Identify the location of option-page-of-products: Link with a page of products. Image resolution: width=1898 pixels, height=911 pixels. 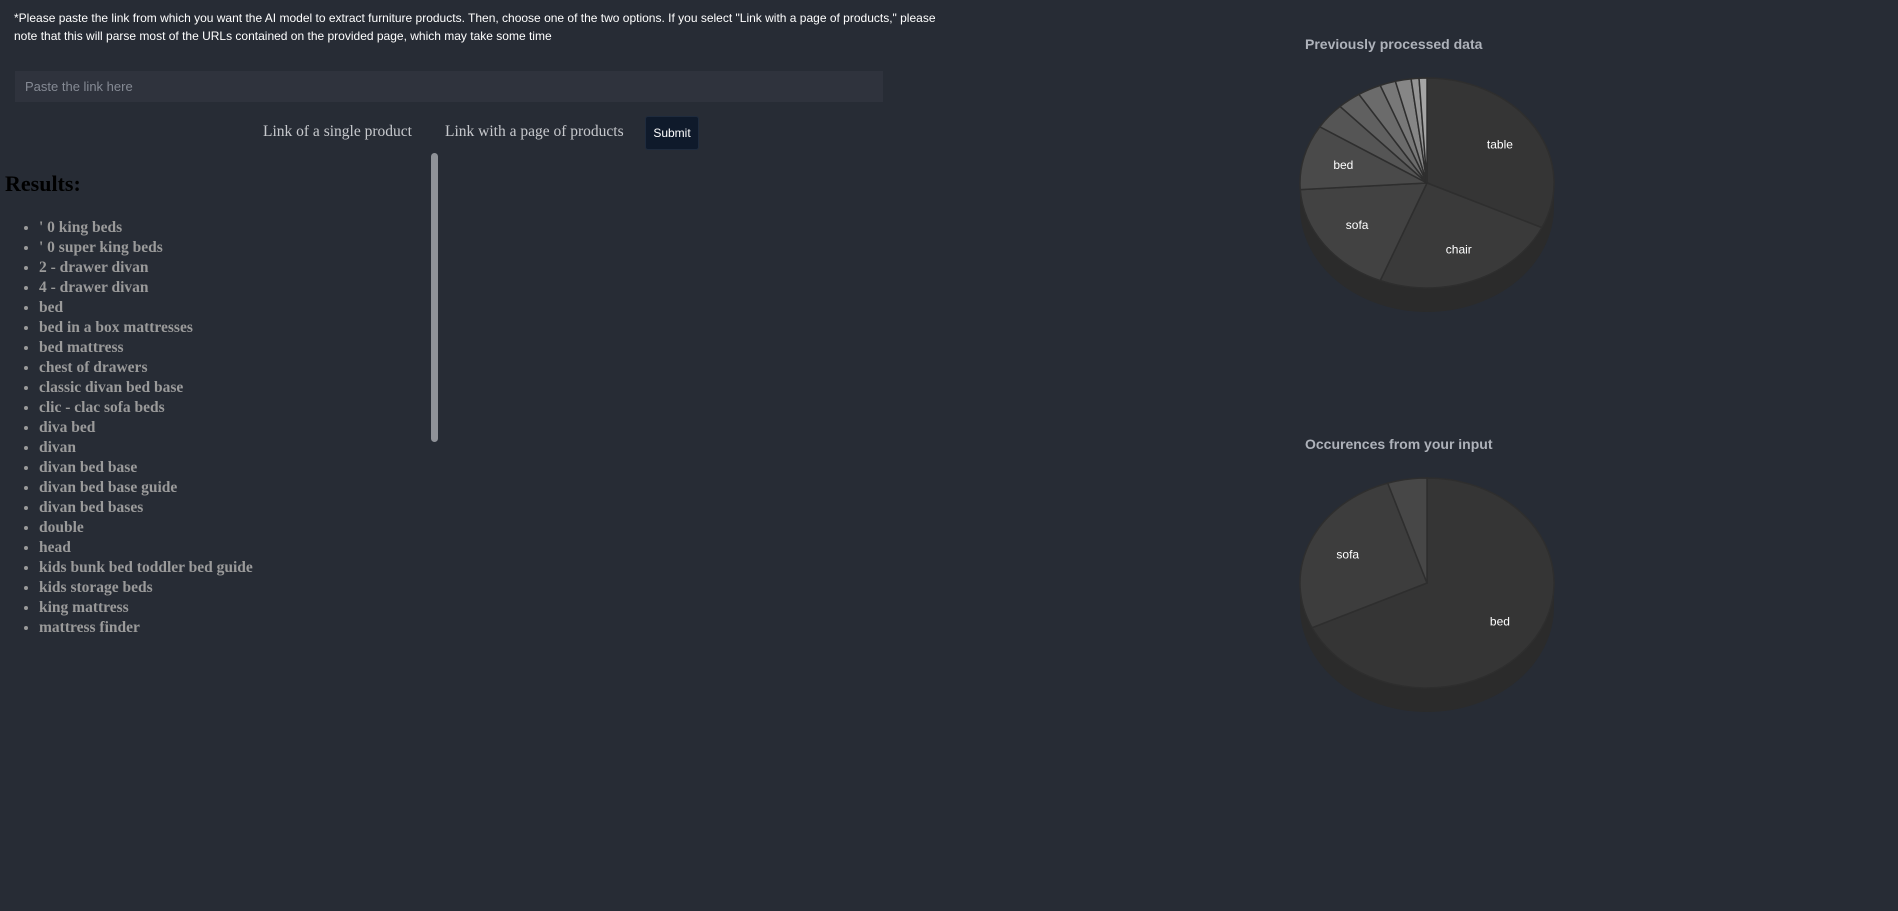
(534, 132).